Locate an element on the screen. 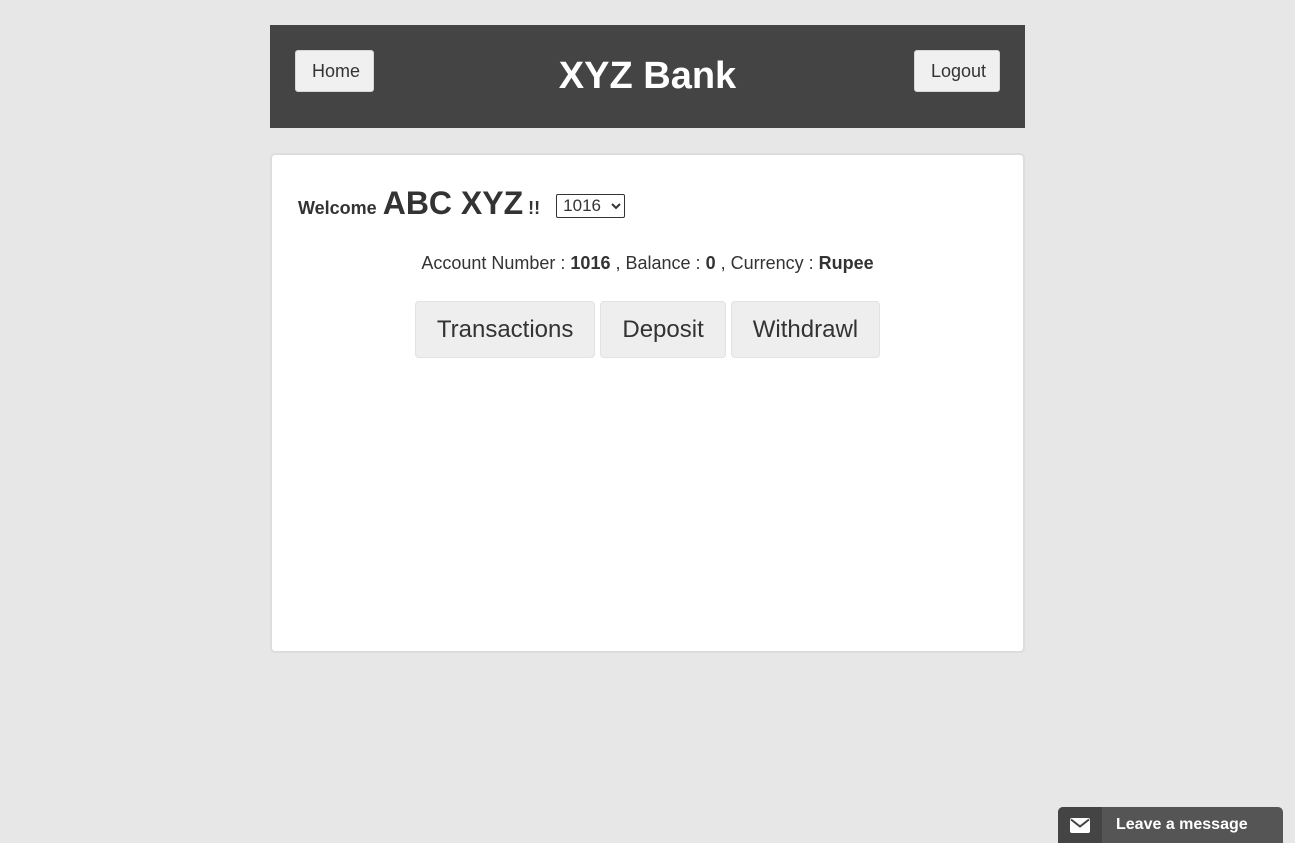 The width and height of the screenshot is (1295, 843). account-number-label: Account Number : is located at coordinates (493, 263).